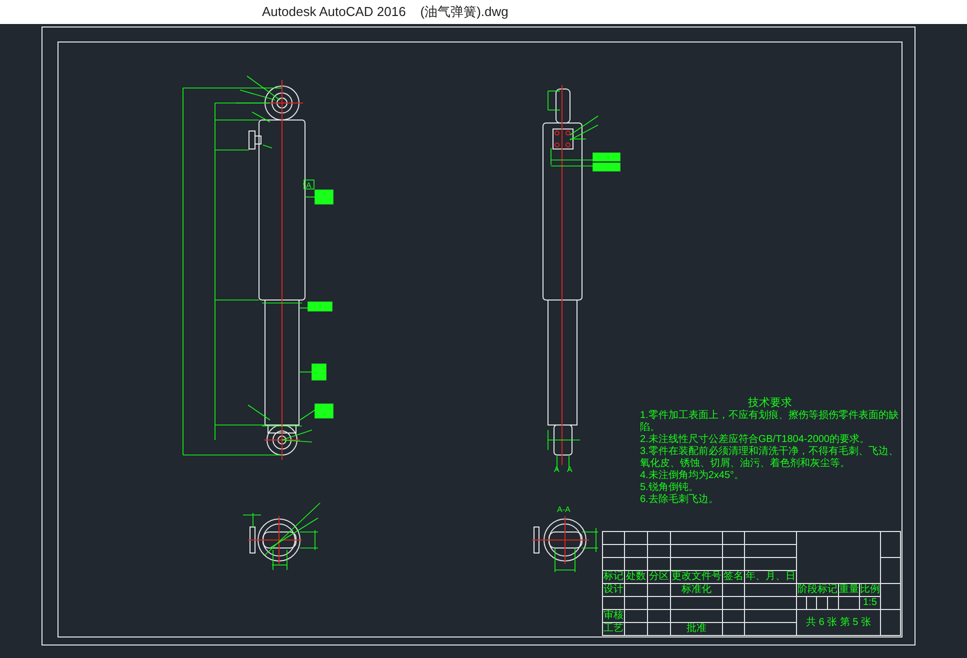 This screenshot has height=658, width=967. I want to click on a-a-dimension-drawing, so click(576, 550).